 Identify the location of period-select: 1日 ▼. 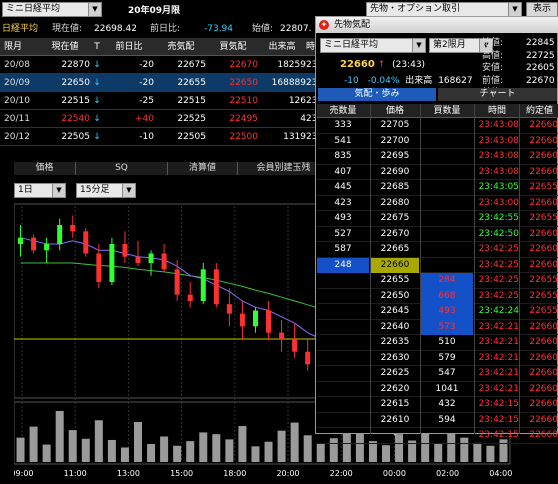
(40, 190).